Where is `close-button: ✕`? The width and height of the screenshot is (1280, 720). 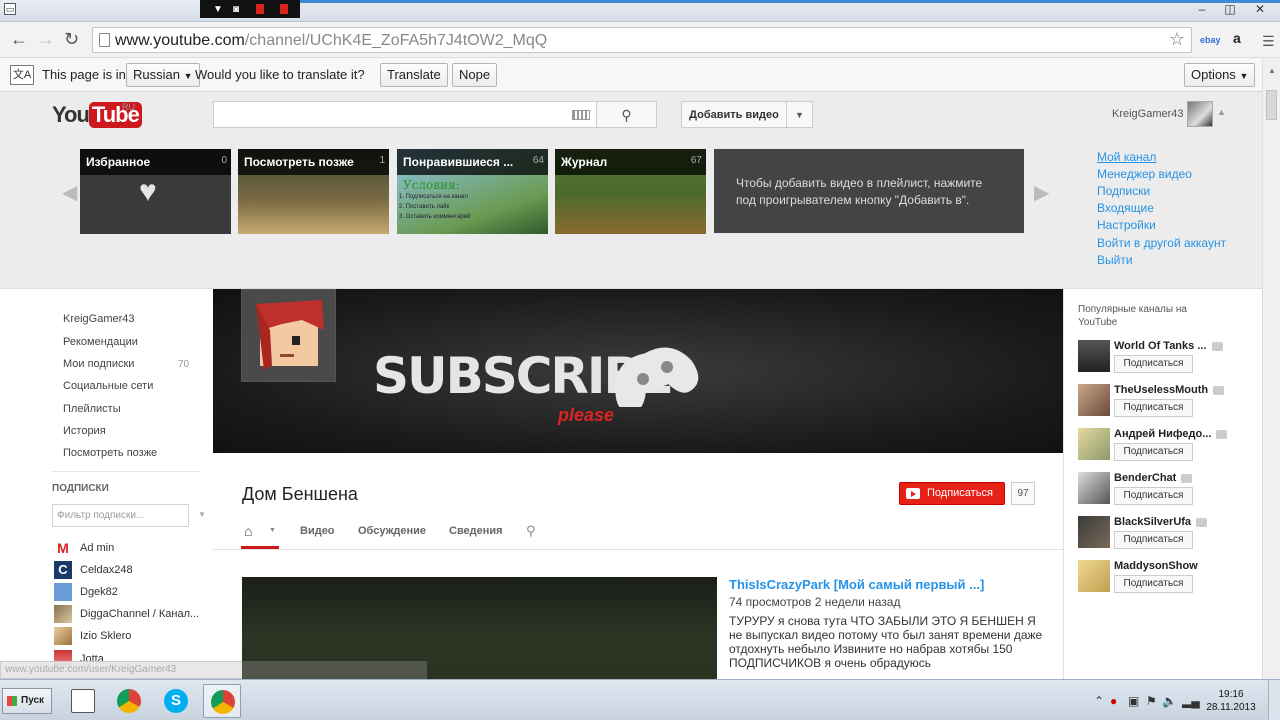
close-button: ✕ is located at coordinates (1260, 9).